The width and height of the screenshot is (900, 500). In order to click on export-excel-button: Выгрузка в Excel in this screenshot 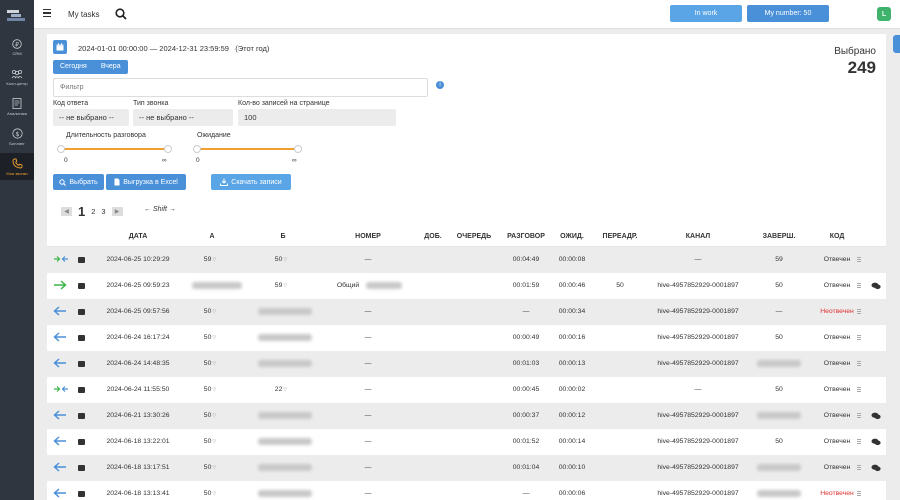, I will do `click(146, 182)`.